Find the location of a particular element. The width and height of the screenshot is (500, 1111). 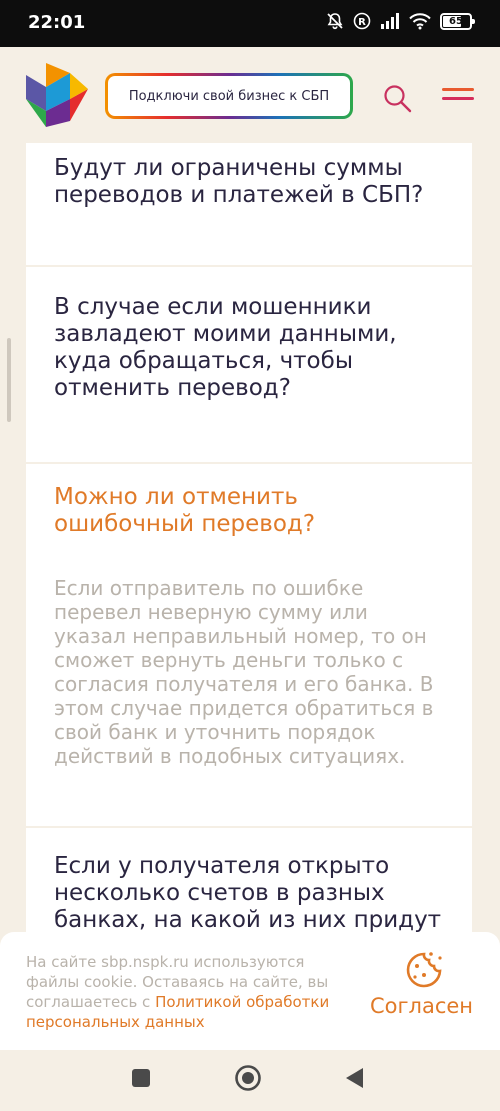

battery-icon: 65 is located at coordinates (457, 21).